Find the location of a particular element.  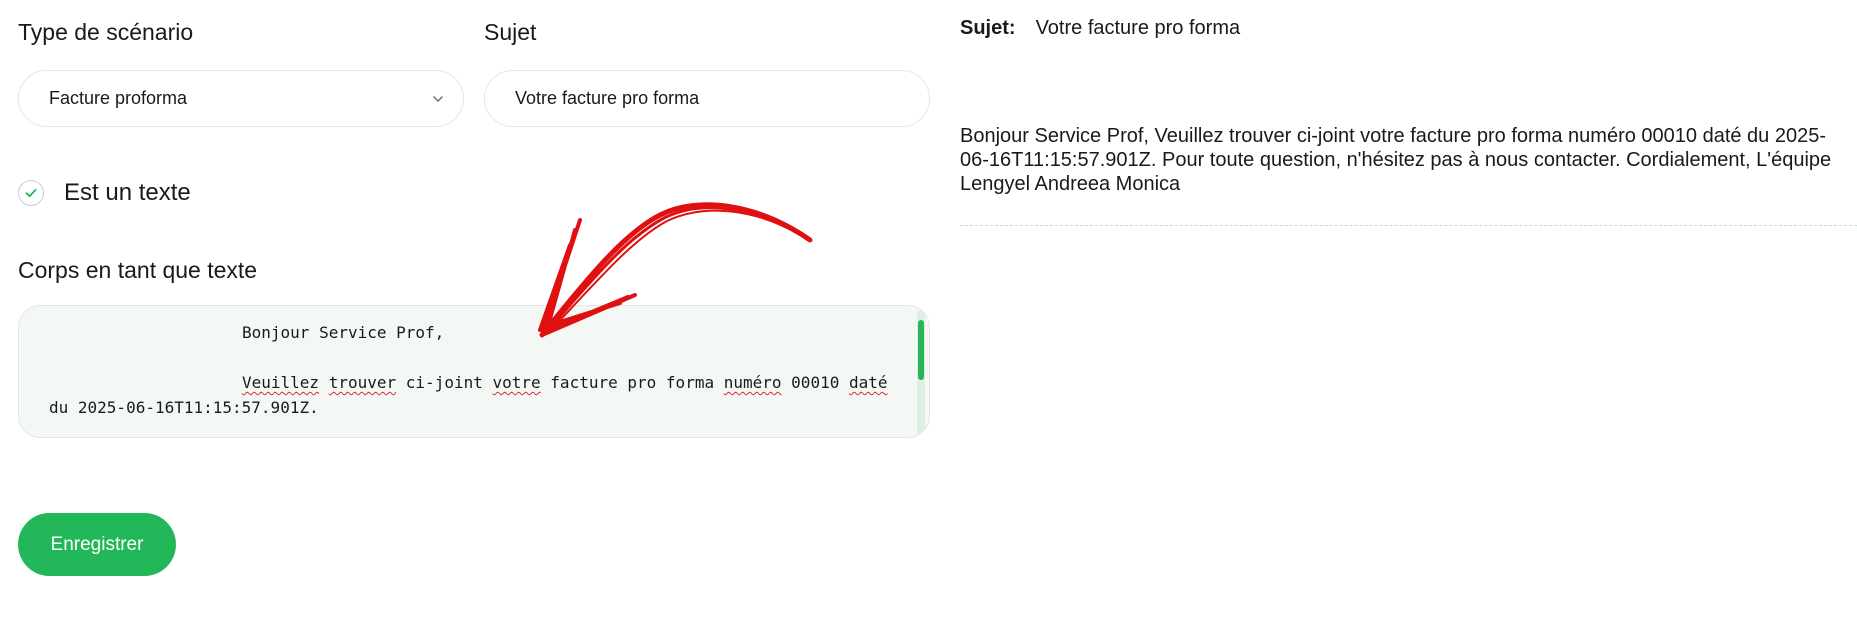

subject-input: Votre facture pro forma is located at coordinates (707, 98).